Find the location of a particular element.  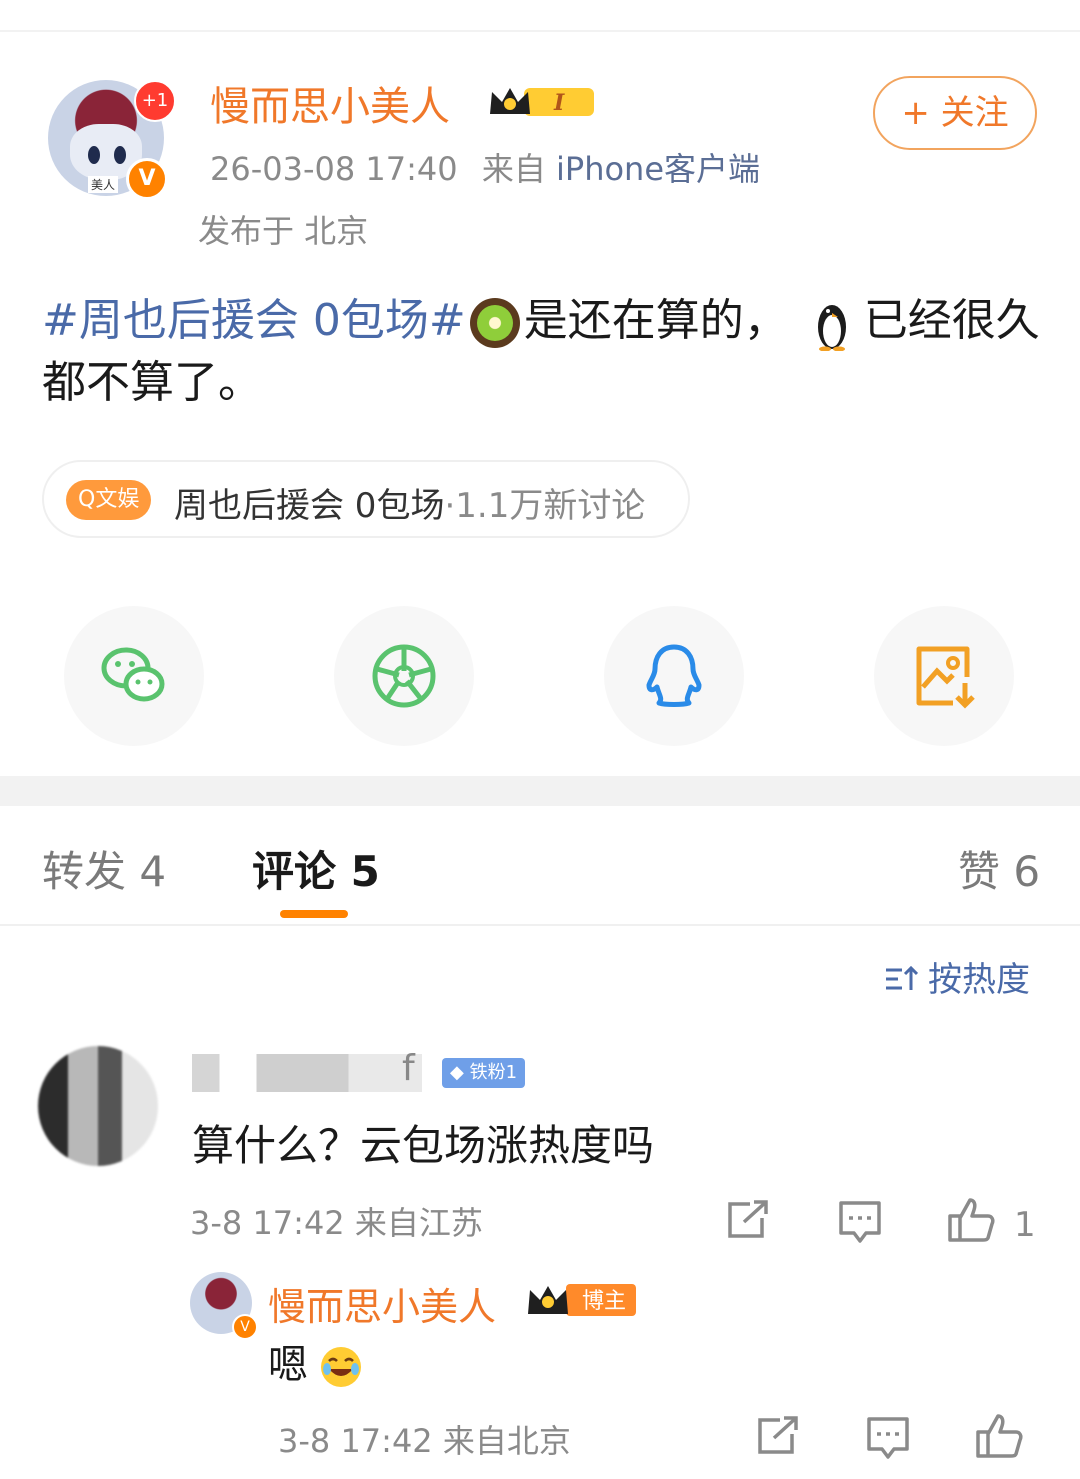

tab-repost: 转发 4 is located at coordinates (104, 868).